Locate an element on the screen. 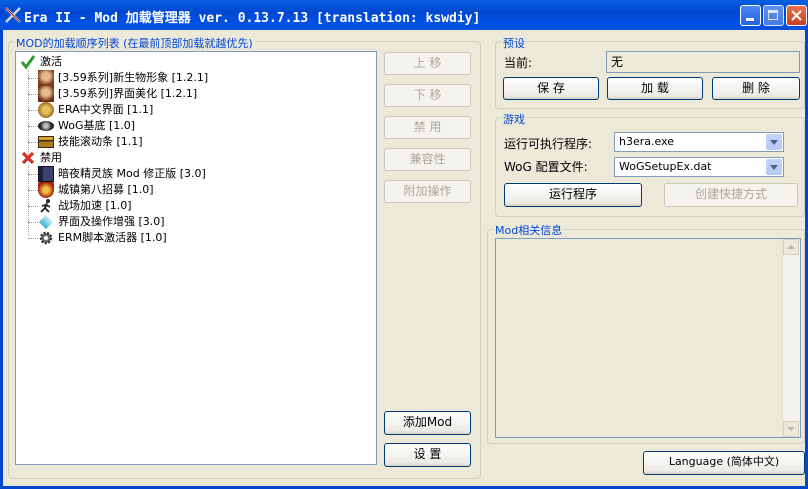 This screenshot has width=808, height=489. create-shortcut-button: 创建快捷方式 is located at coordinates (731, 195).